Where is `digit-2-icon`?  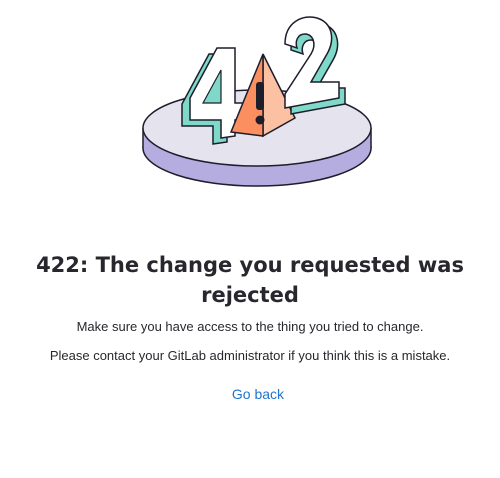 digit-2-icon is located at coordinates (315, 65).